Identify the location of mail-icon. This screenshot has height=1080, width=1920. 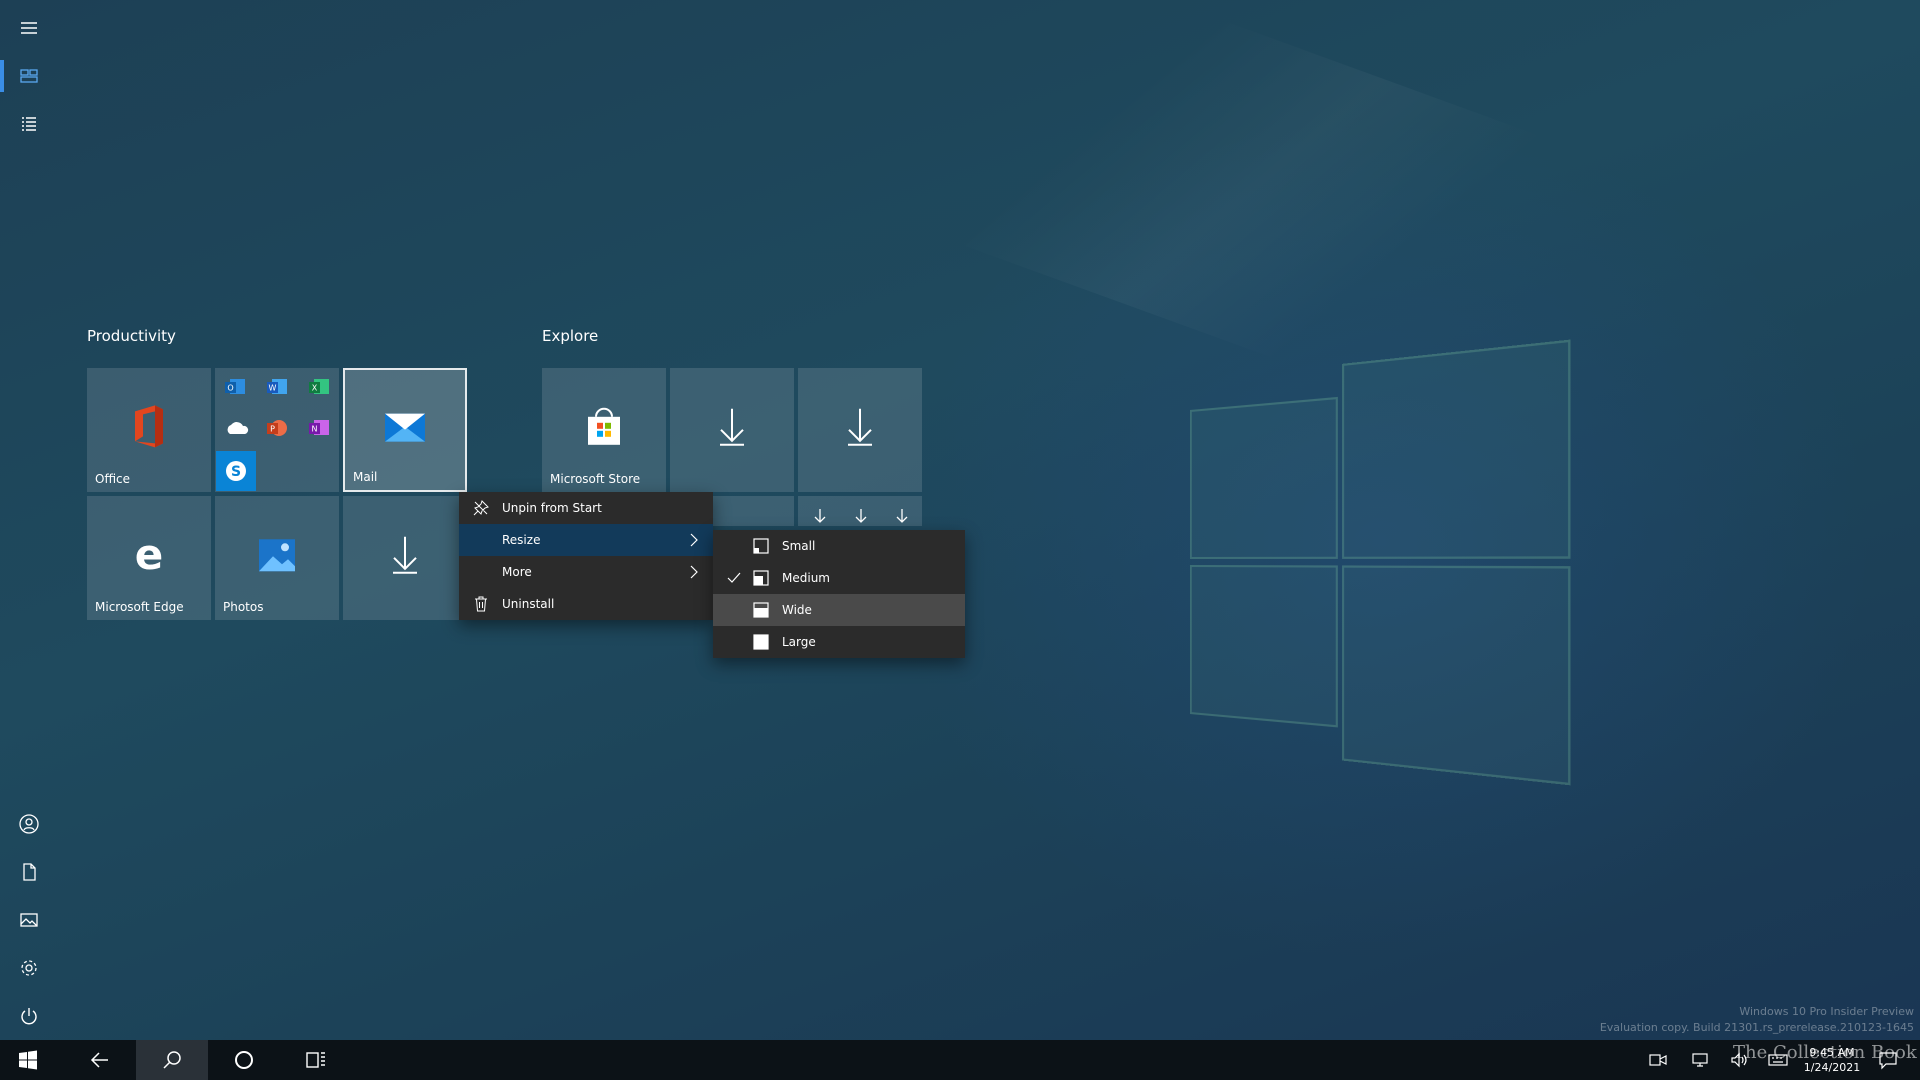
(405, 427).